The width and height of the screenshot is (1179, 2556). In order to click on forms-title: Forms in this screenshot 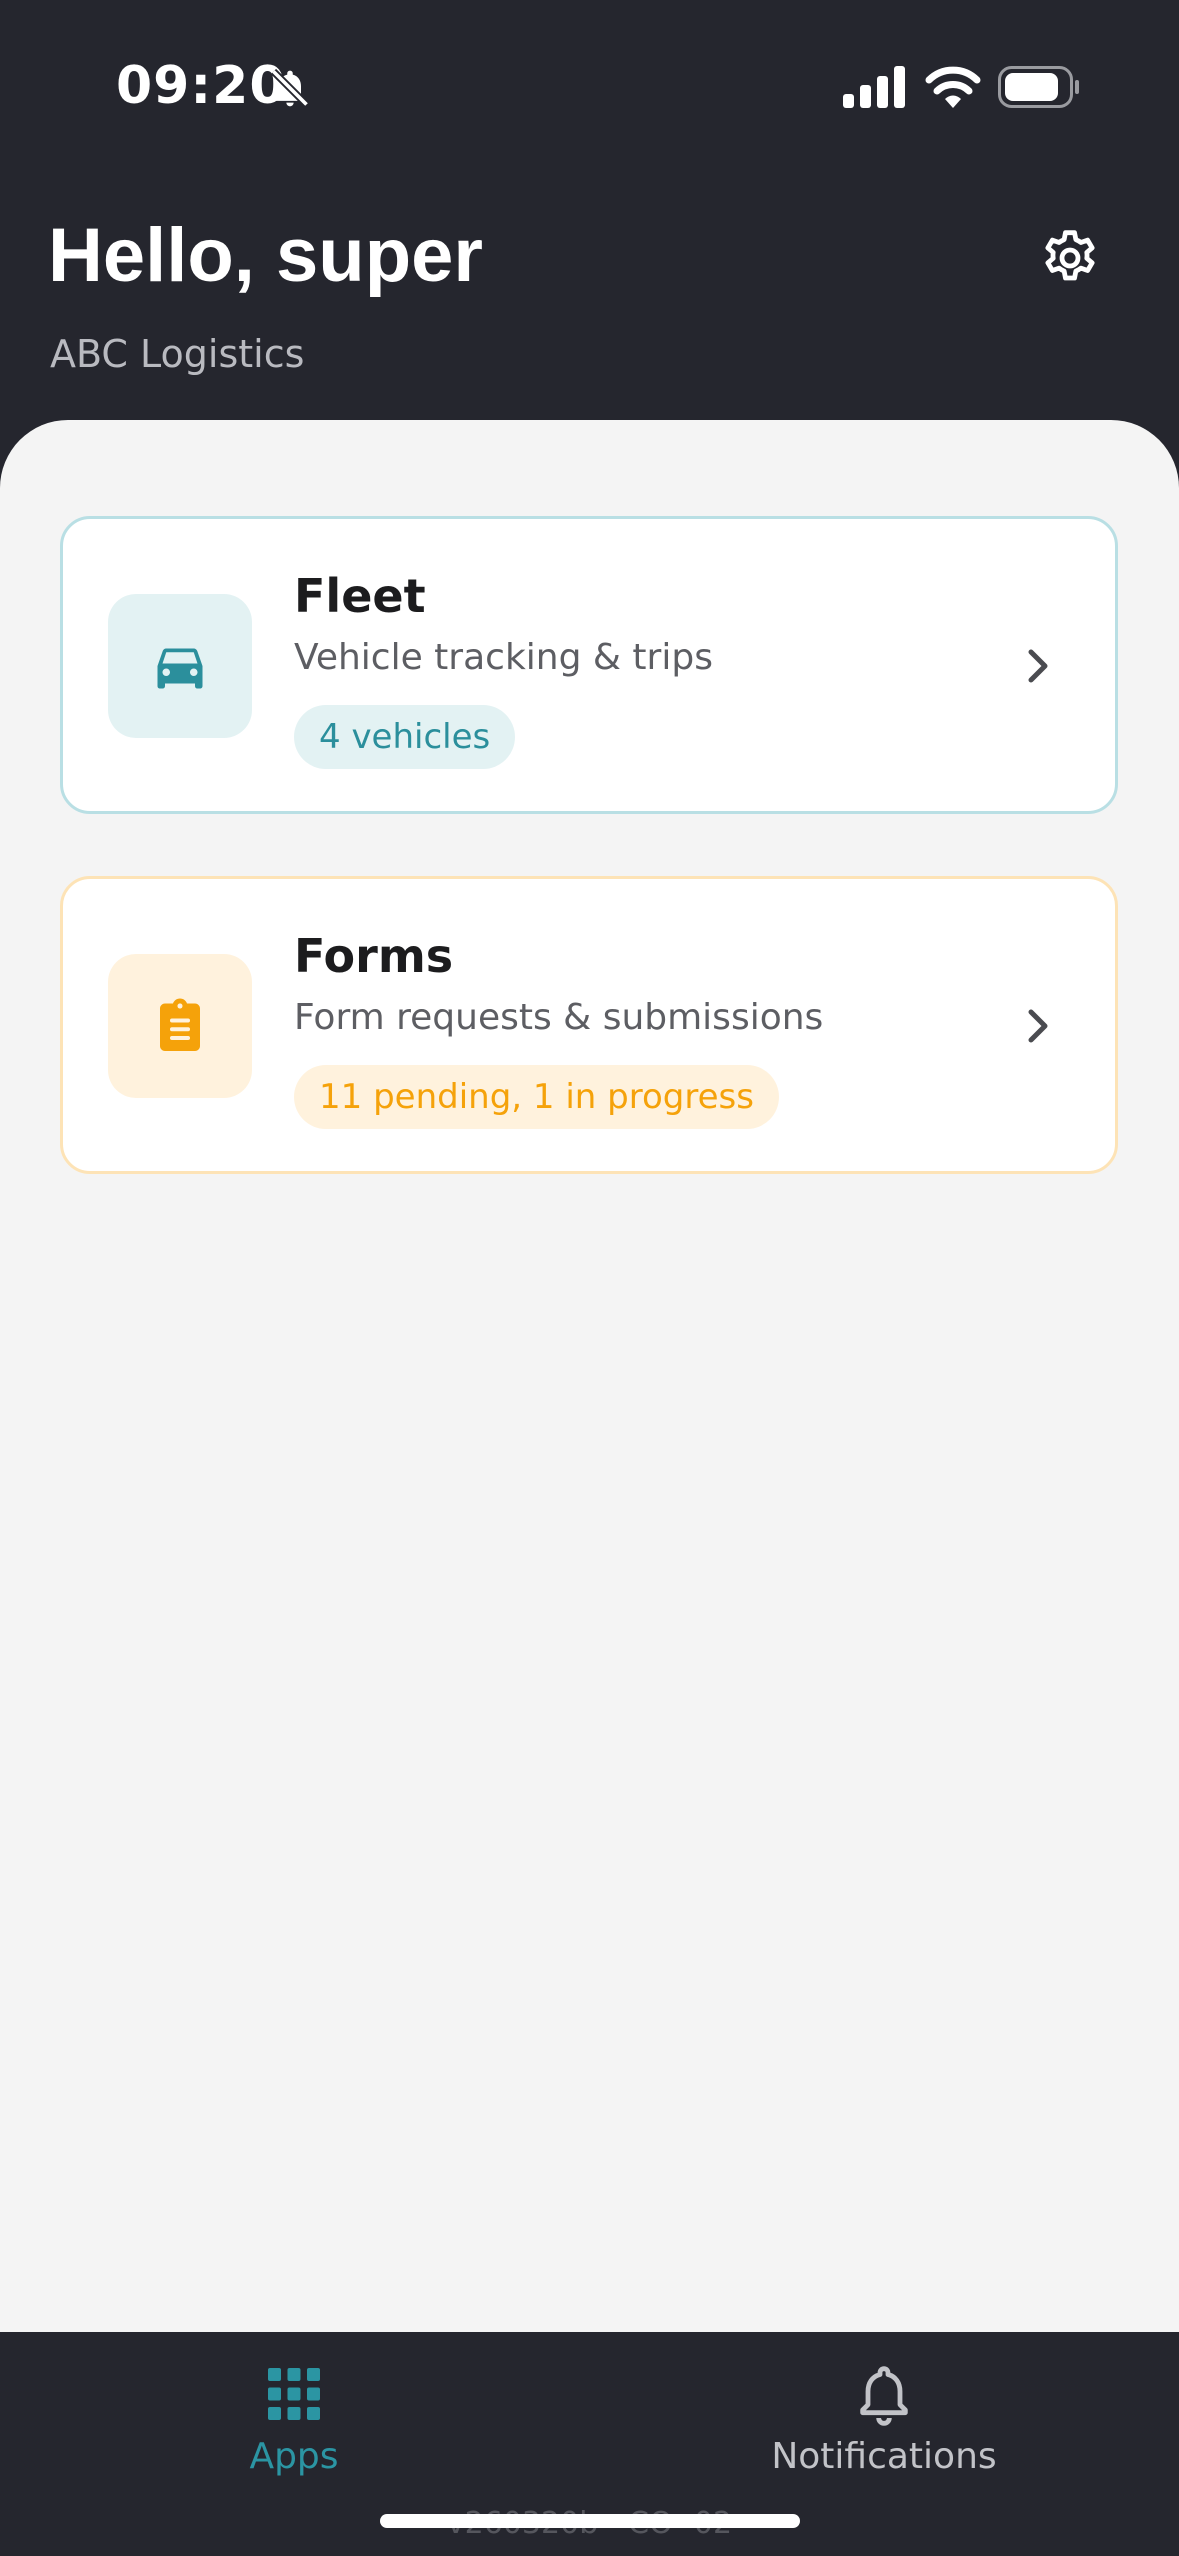, I will do `click(374, 956)`.